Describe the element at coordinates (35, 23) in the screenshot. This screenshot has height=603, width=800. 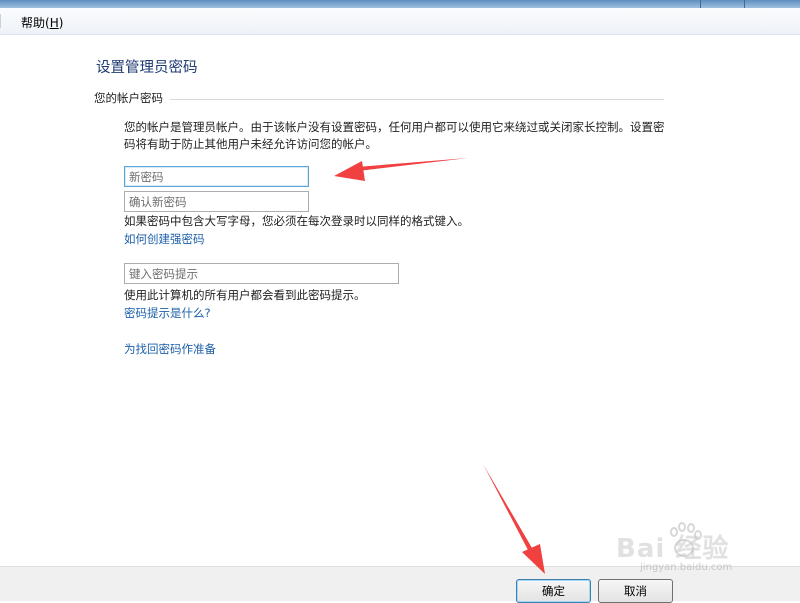
I see `menu-help-label: 帮助(` at that location.